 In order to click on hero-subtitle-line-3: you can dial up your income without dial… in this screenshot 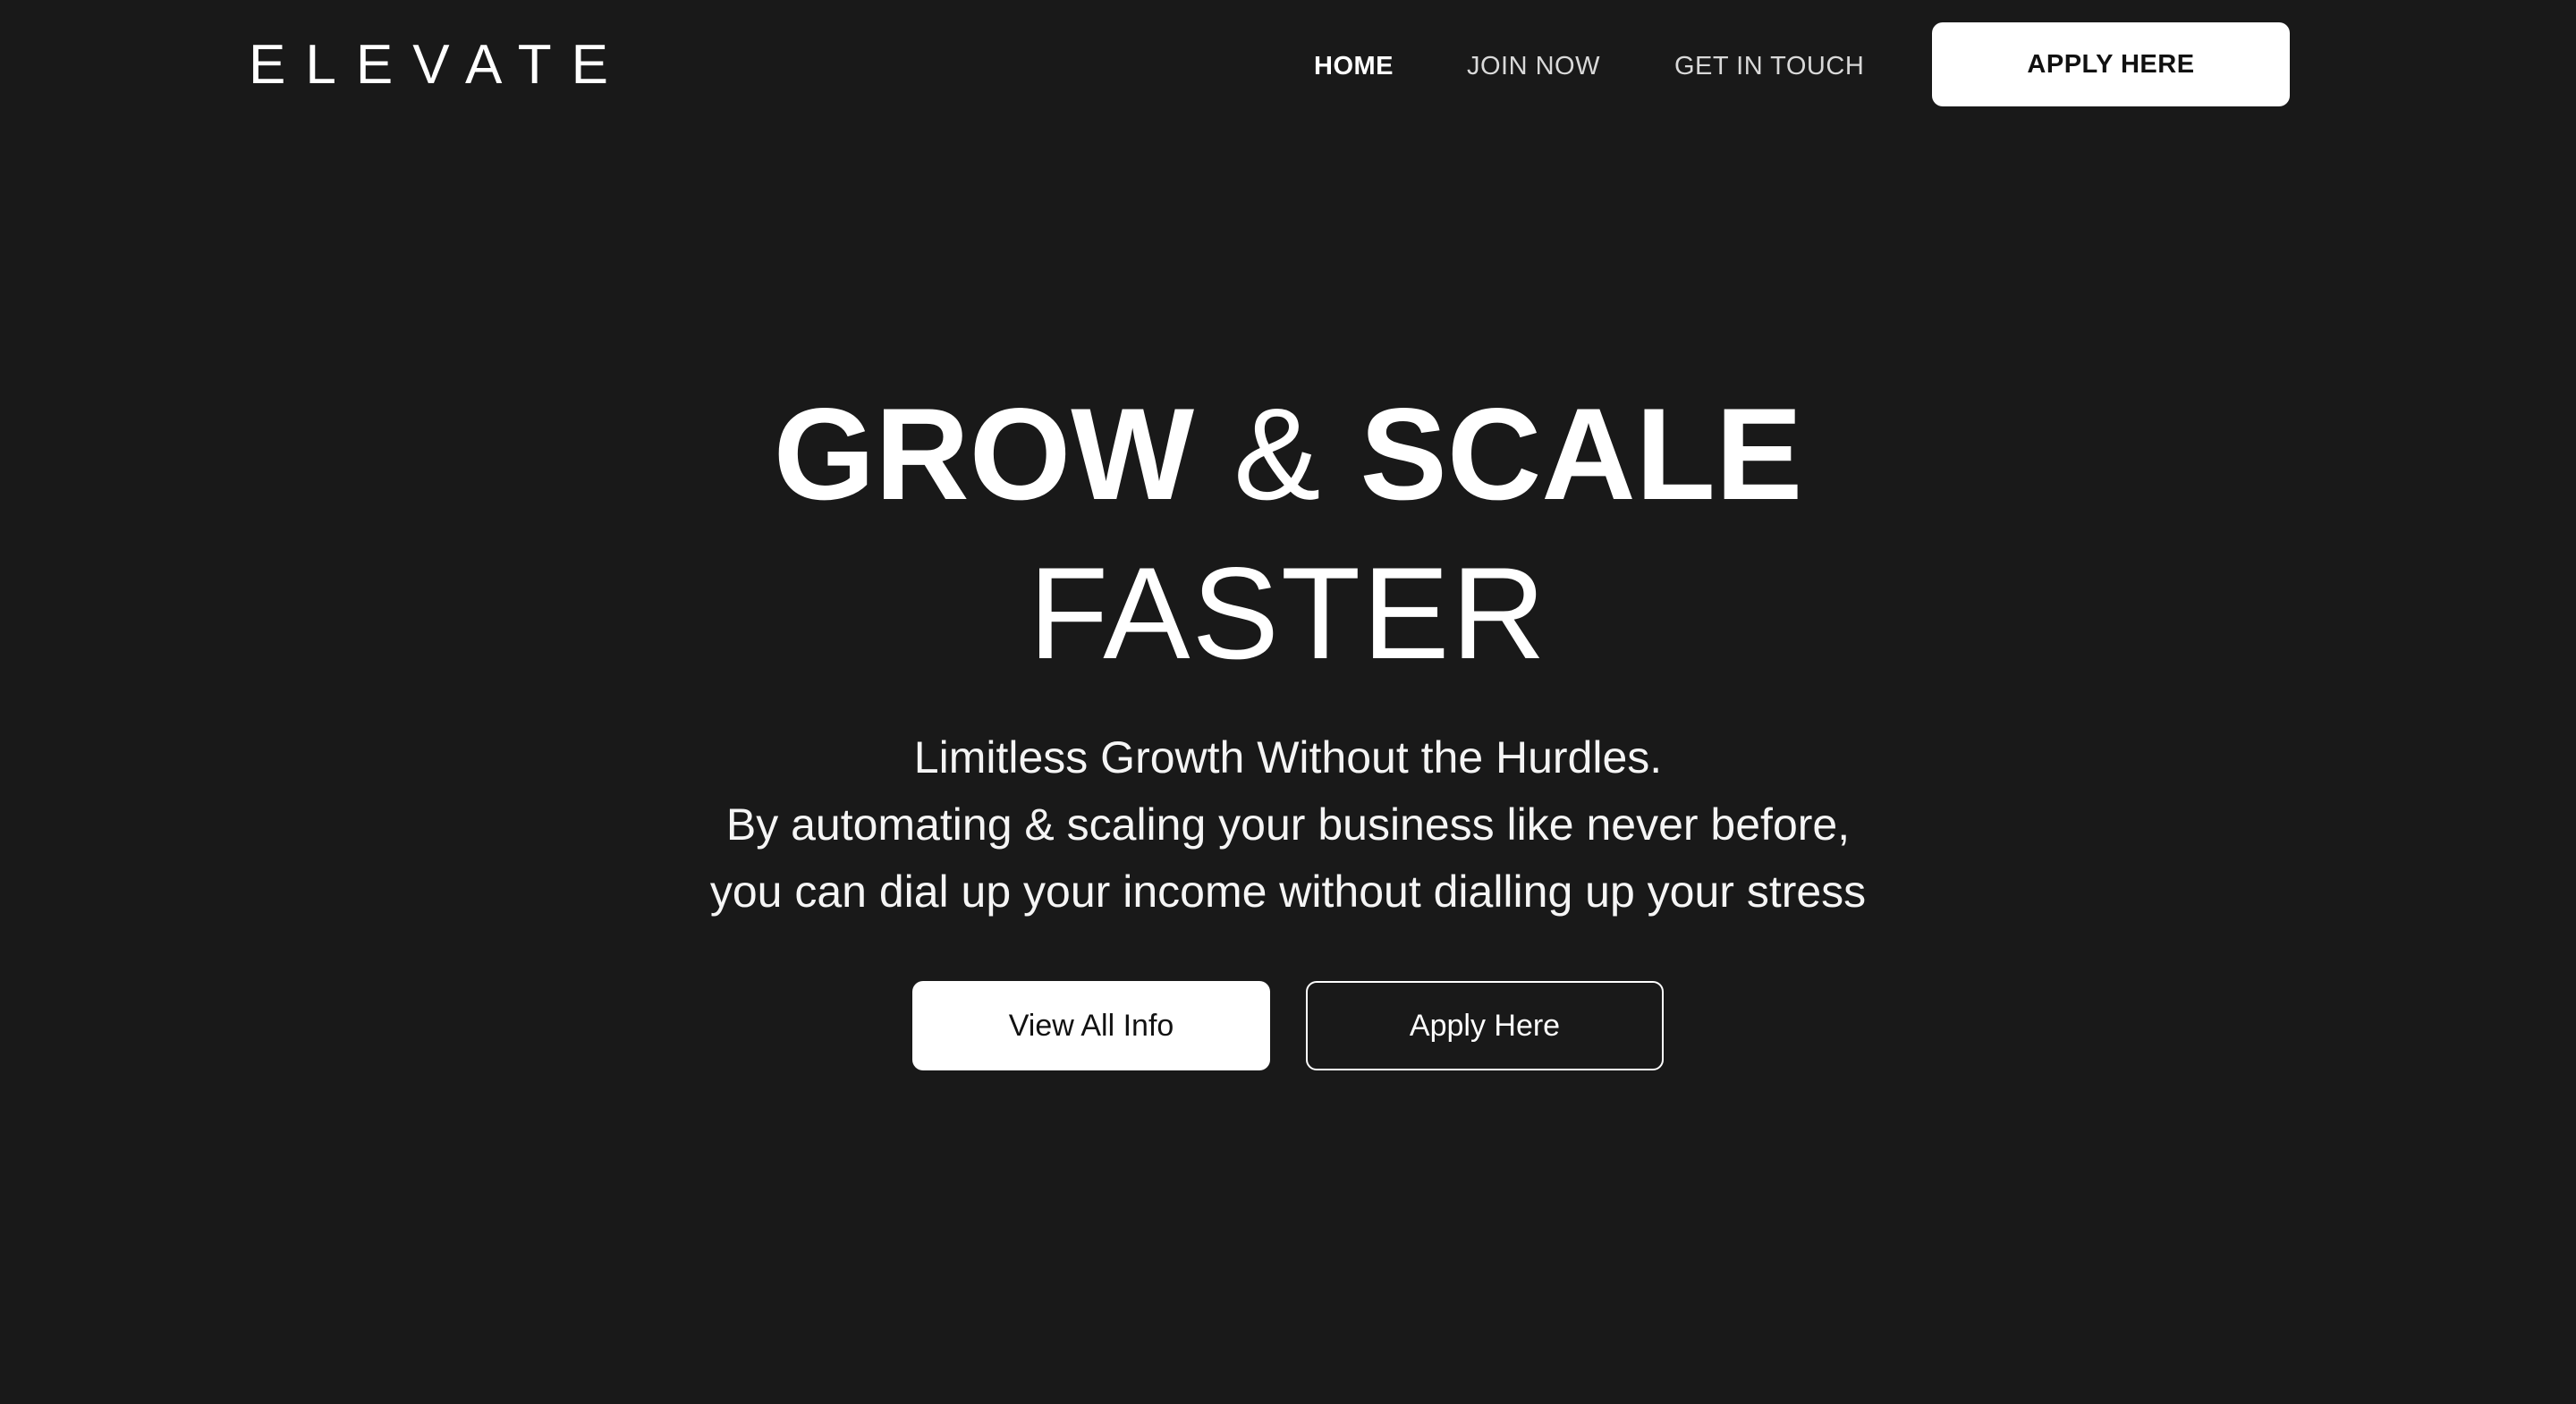, I will do `click(1288, 892)`.